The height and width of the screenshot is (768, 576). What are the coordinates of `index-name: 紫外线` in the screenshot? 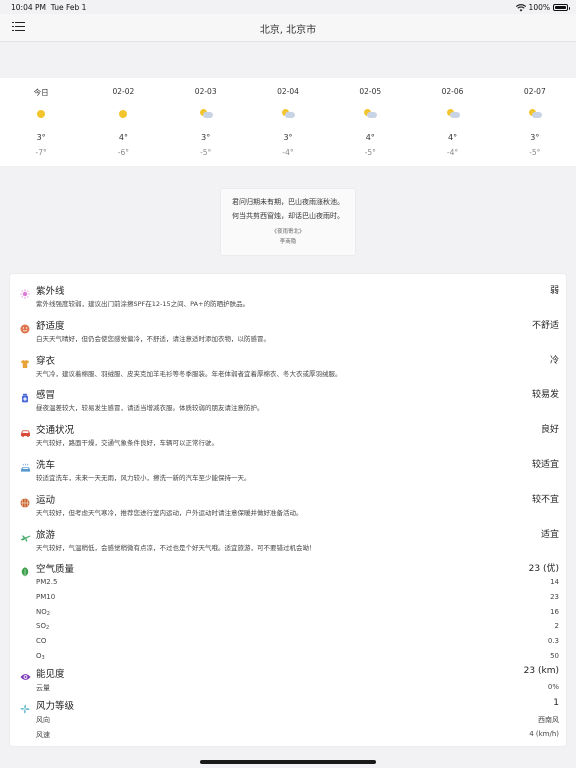 It's located at (50, 291).